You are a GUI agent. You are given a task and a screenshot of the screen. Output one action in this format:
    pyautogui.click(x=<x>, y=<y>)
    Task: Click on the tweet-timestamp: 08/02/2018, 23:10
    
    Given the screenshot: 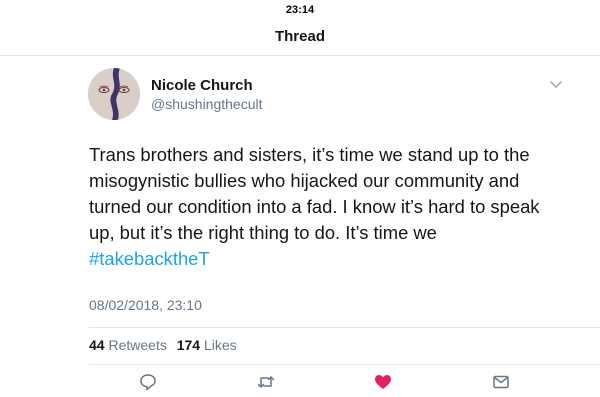 What is the action you would take?
    pyautogui.click(x=145, y=305)
    